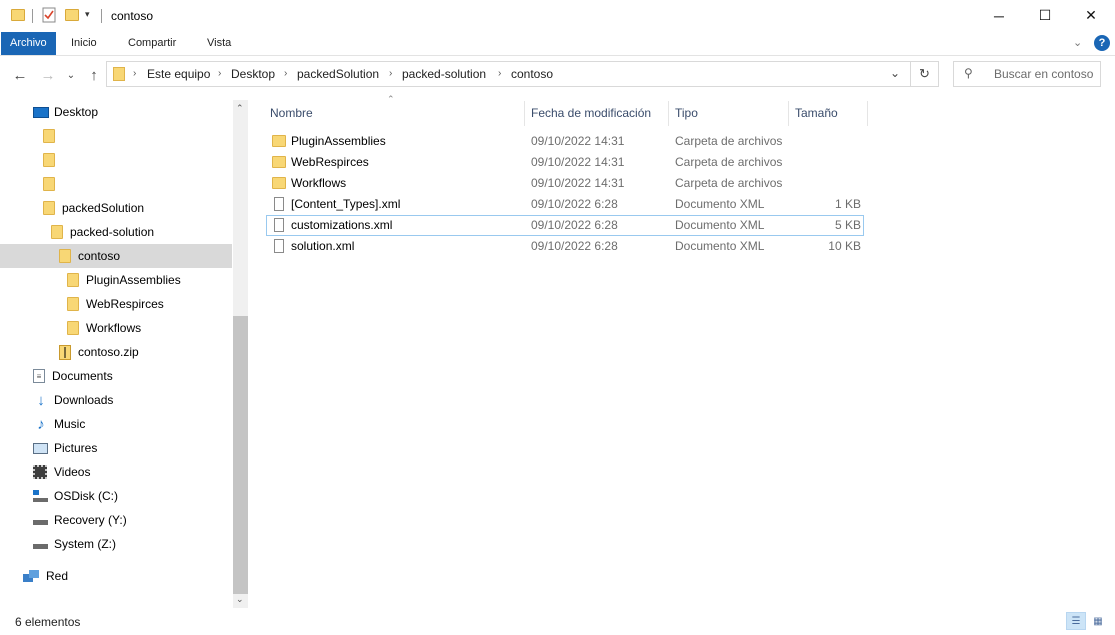  I want to click on forward-arrow-icon: →, so click(48, 75).